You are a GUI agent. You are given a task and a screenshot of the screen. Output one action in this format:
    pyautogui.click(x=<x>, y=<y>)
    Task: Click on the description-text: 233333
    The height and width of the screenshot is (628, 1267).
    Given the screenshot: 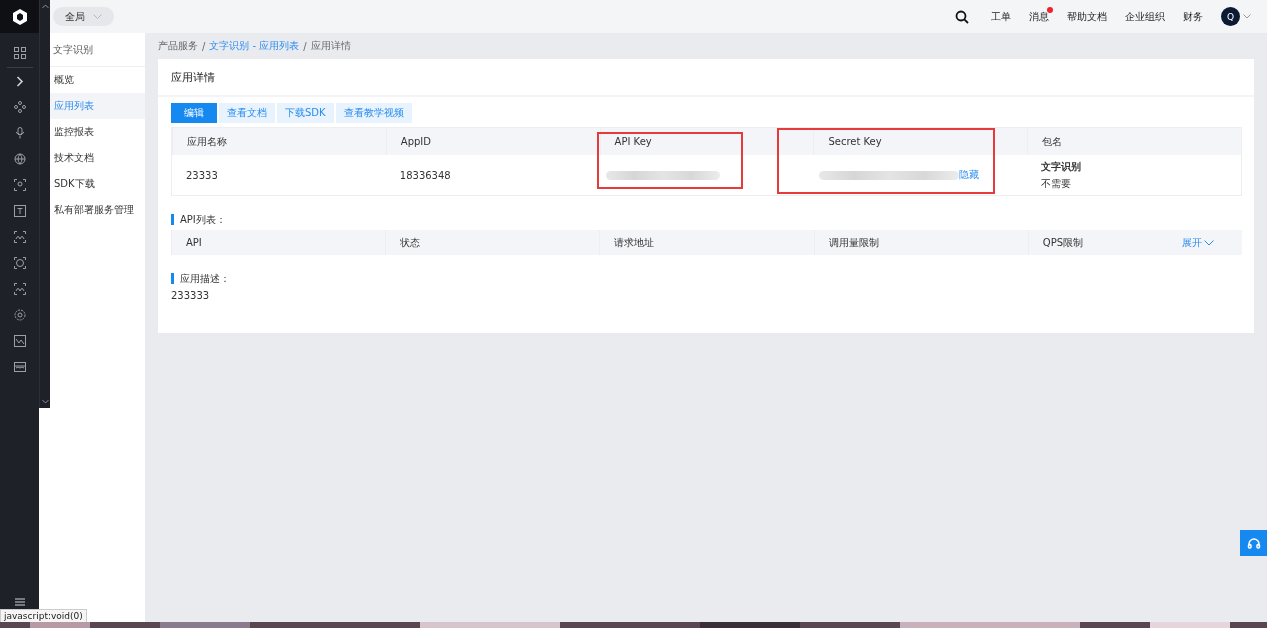 What is the action you would take?
    pyautogui.click(x=190, y=295)
    